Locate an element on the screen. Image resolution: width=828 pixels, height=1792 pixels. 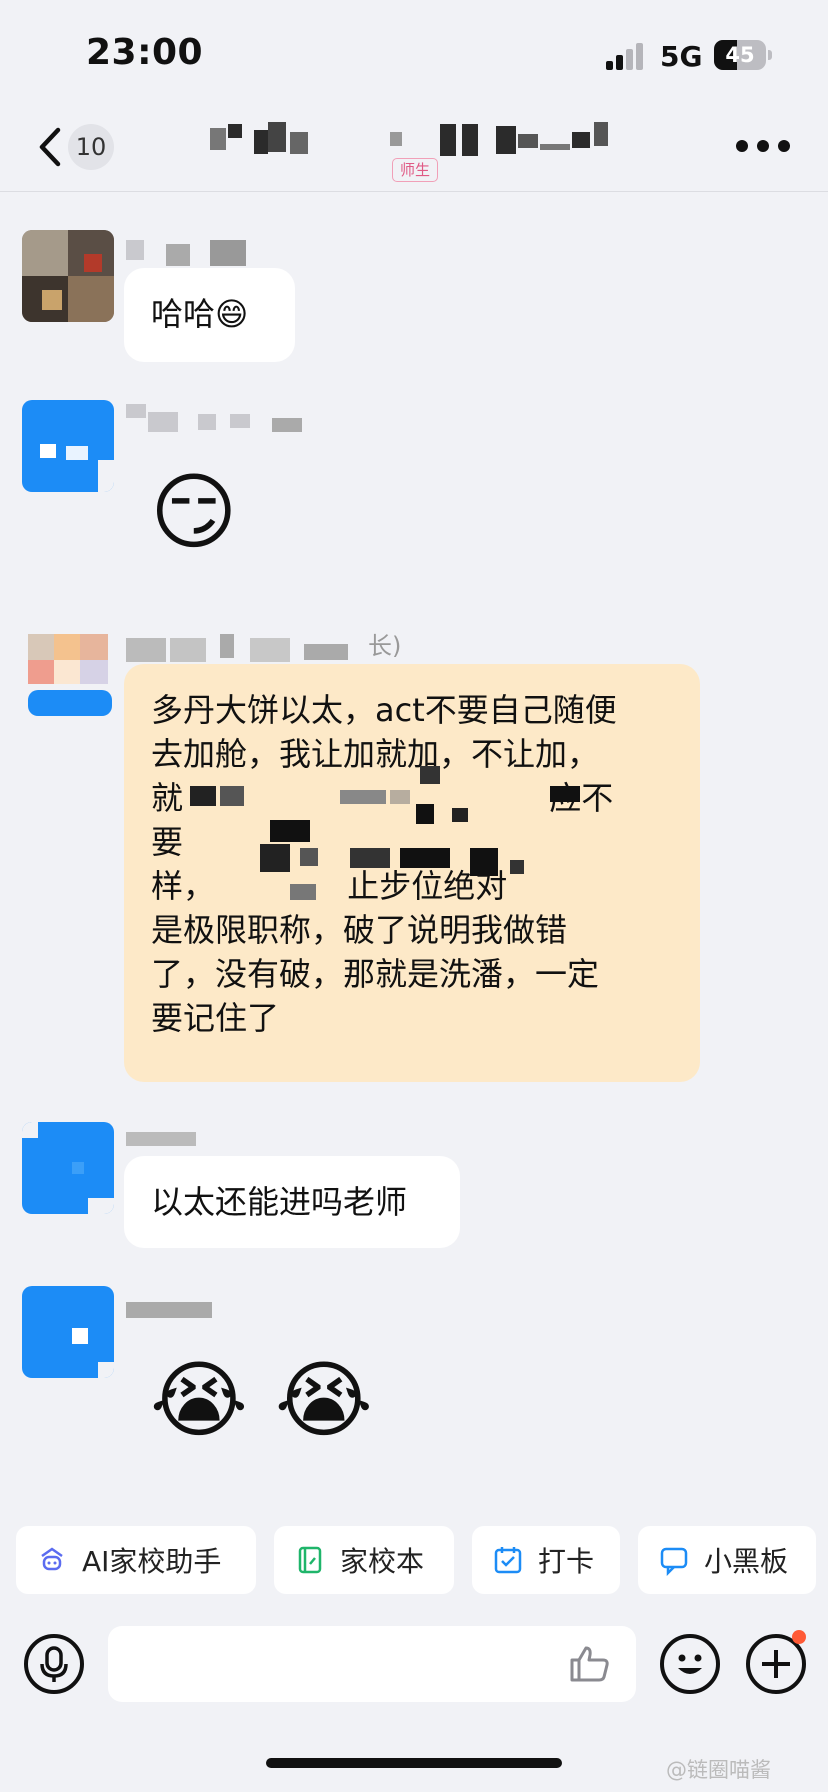
chat-board-icon is located at coordinates (674, 1561).